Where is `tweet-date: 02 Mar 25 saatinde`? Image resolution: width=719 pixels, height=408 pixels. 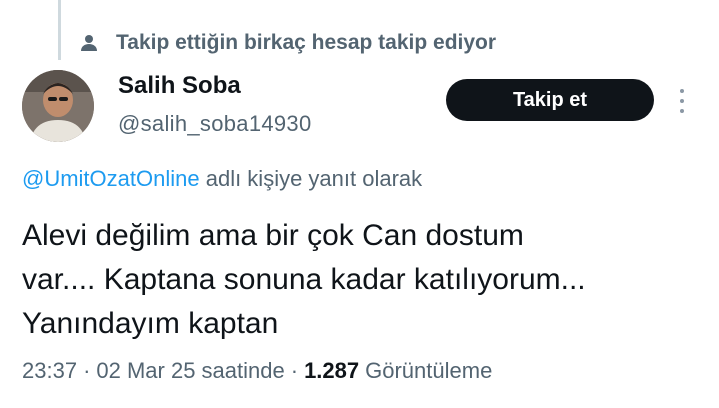
tweet-date: 02 Mar 25 saatinde is located at coordinates (190, 371).